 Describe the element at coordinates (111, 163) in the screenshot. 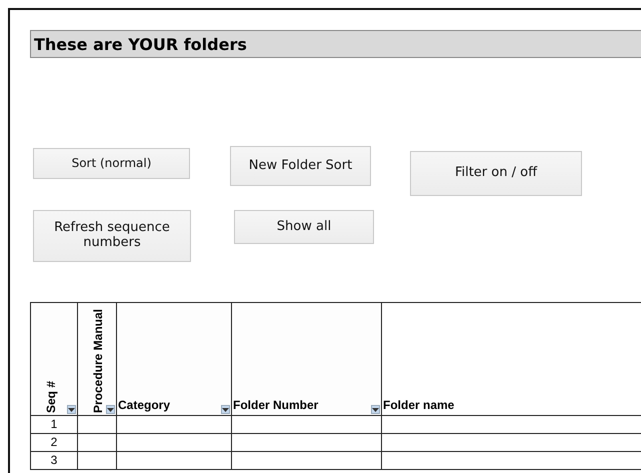

I see `macro-button: Sort (normal)` at that location.